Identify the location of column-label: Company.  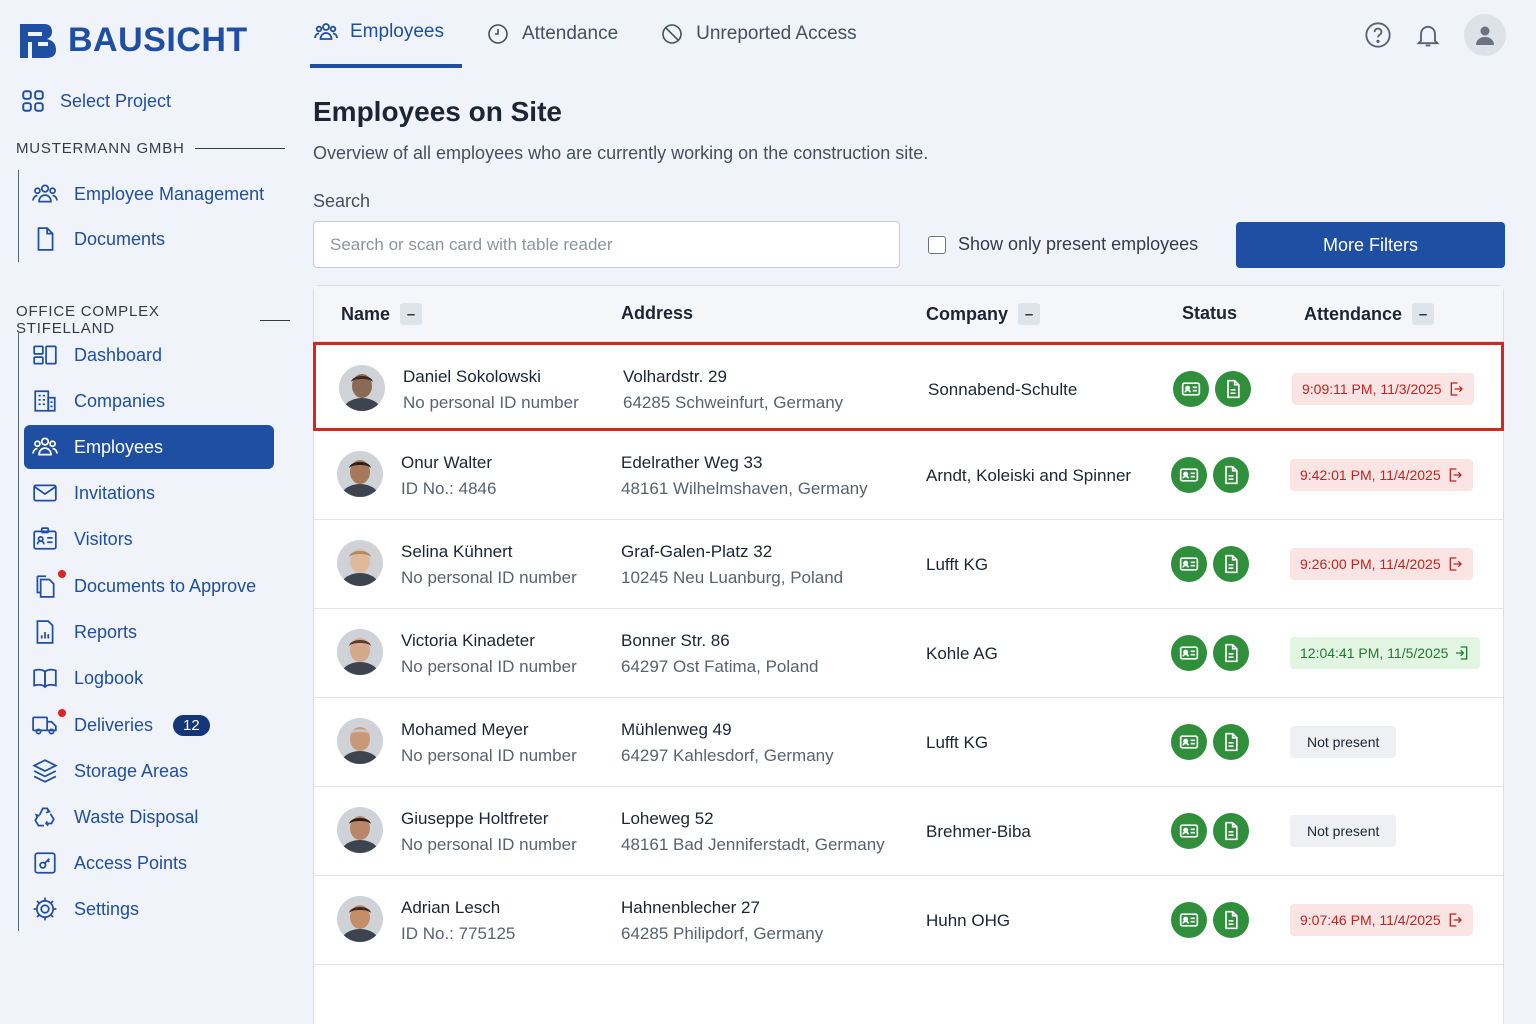
(967, 313).